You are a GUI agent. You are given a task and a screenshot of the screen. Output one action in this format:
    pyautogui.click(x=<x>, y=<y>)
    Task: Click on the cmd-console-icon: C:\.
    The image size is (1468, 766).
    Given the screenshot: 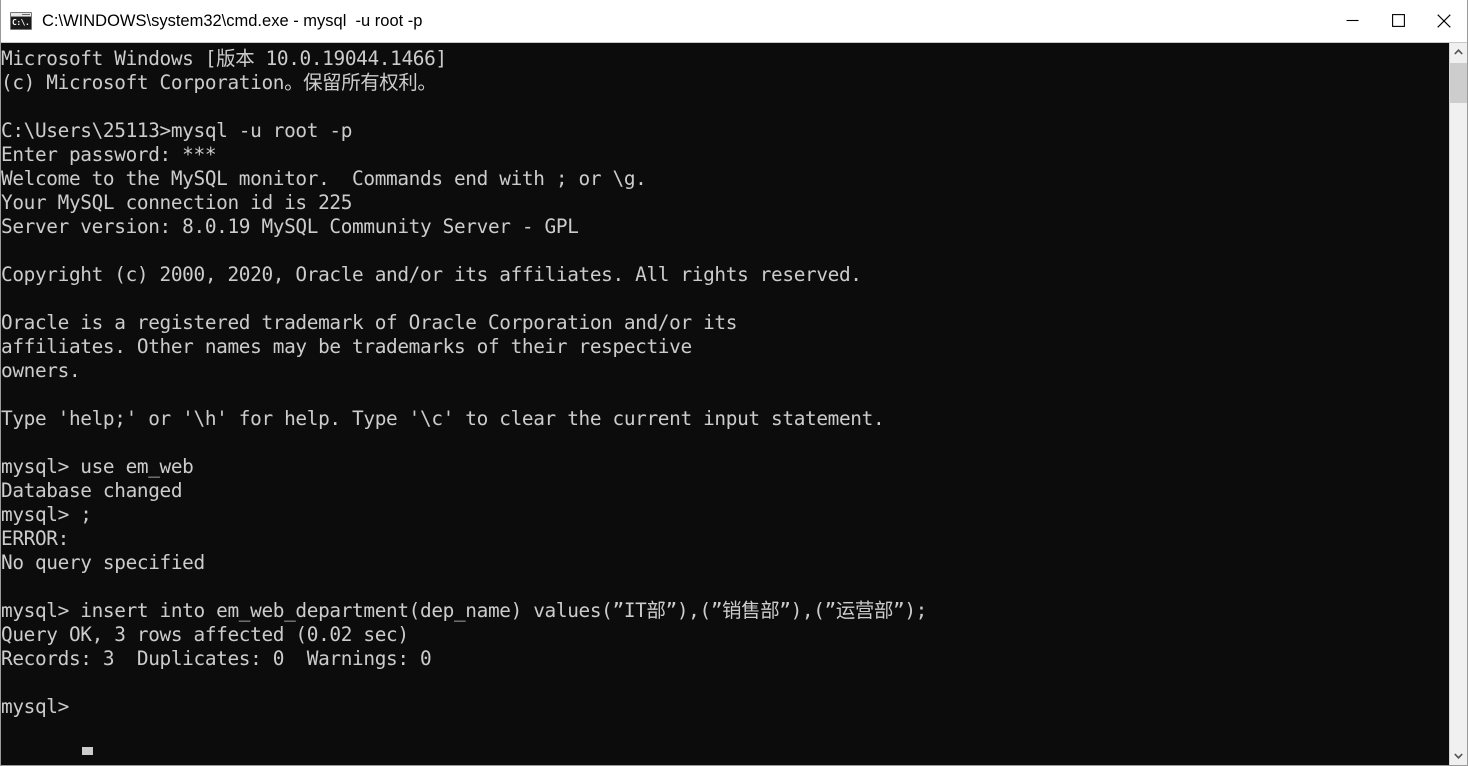 What is the action you would take?
    pyautogui.click(x=21, y=21)
    